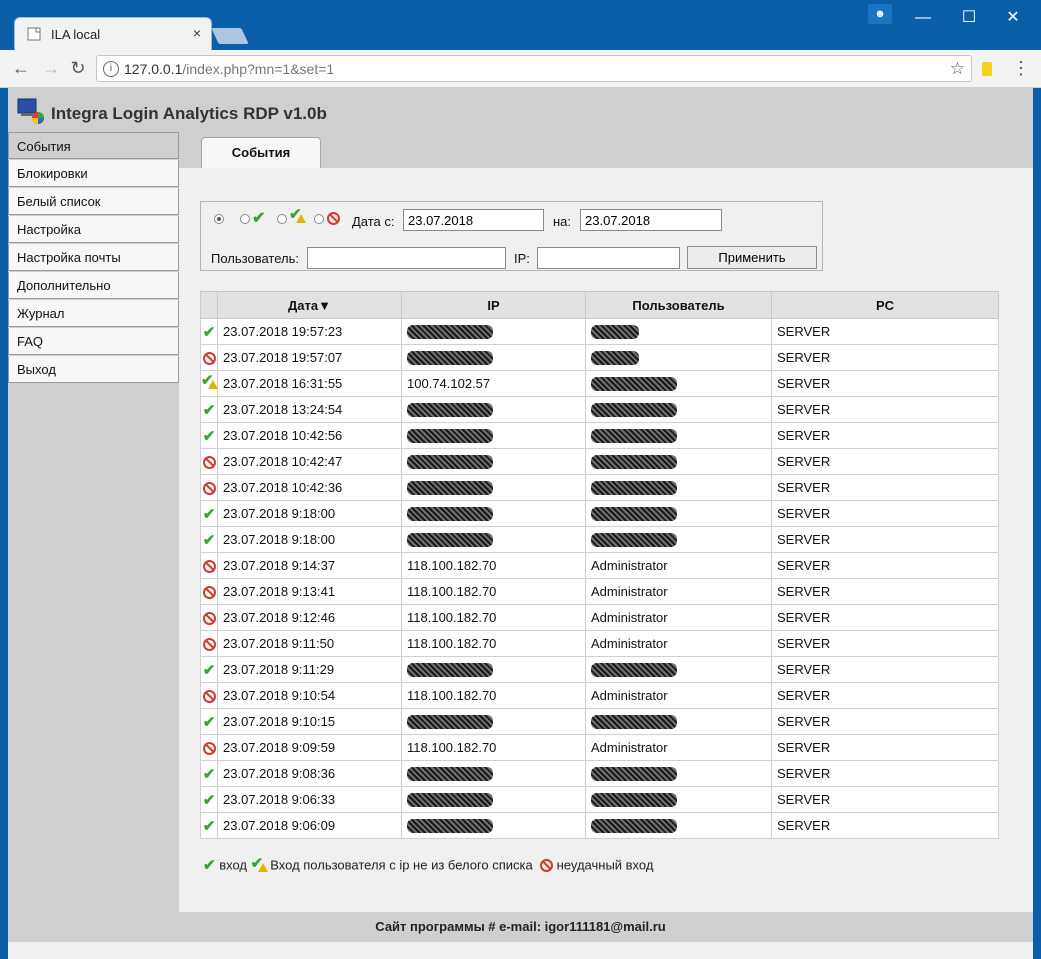 Image resolution: width=1041 pixels, height=959 pixels. What do you see at coordinates (113, 33) in the screenshot?
I see `browser-tab: ILA local ×` at bounding box center [113, 33].